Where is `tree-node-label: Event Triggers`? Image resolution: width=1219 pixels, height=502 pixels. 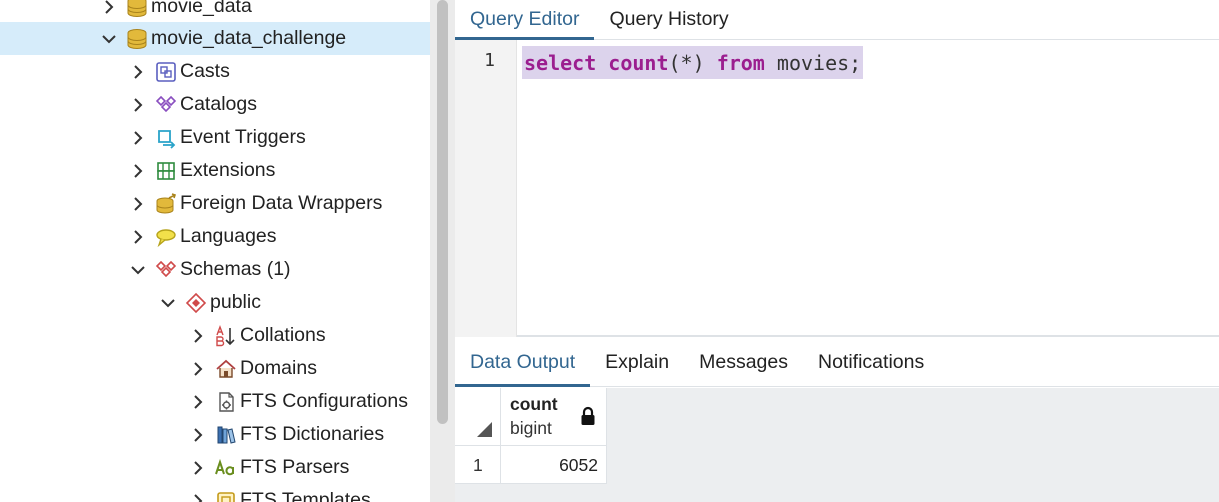
tree-node-label: Event Triggers is located at coordinates (243, 137).